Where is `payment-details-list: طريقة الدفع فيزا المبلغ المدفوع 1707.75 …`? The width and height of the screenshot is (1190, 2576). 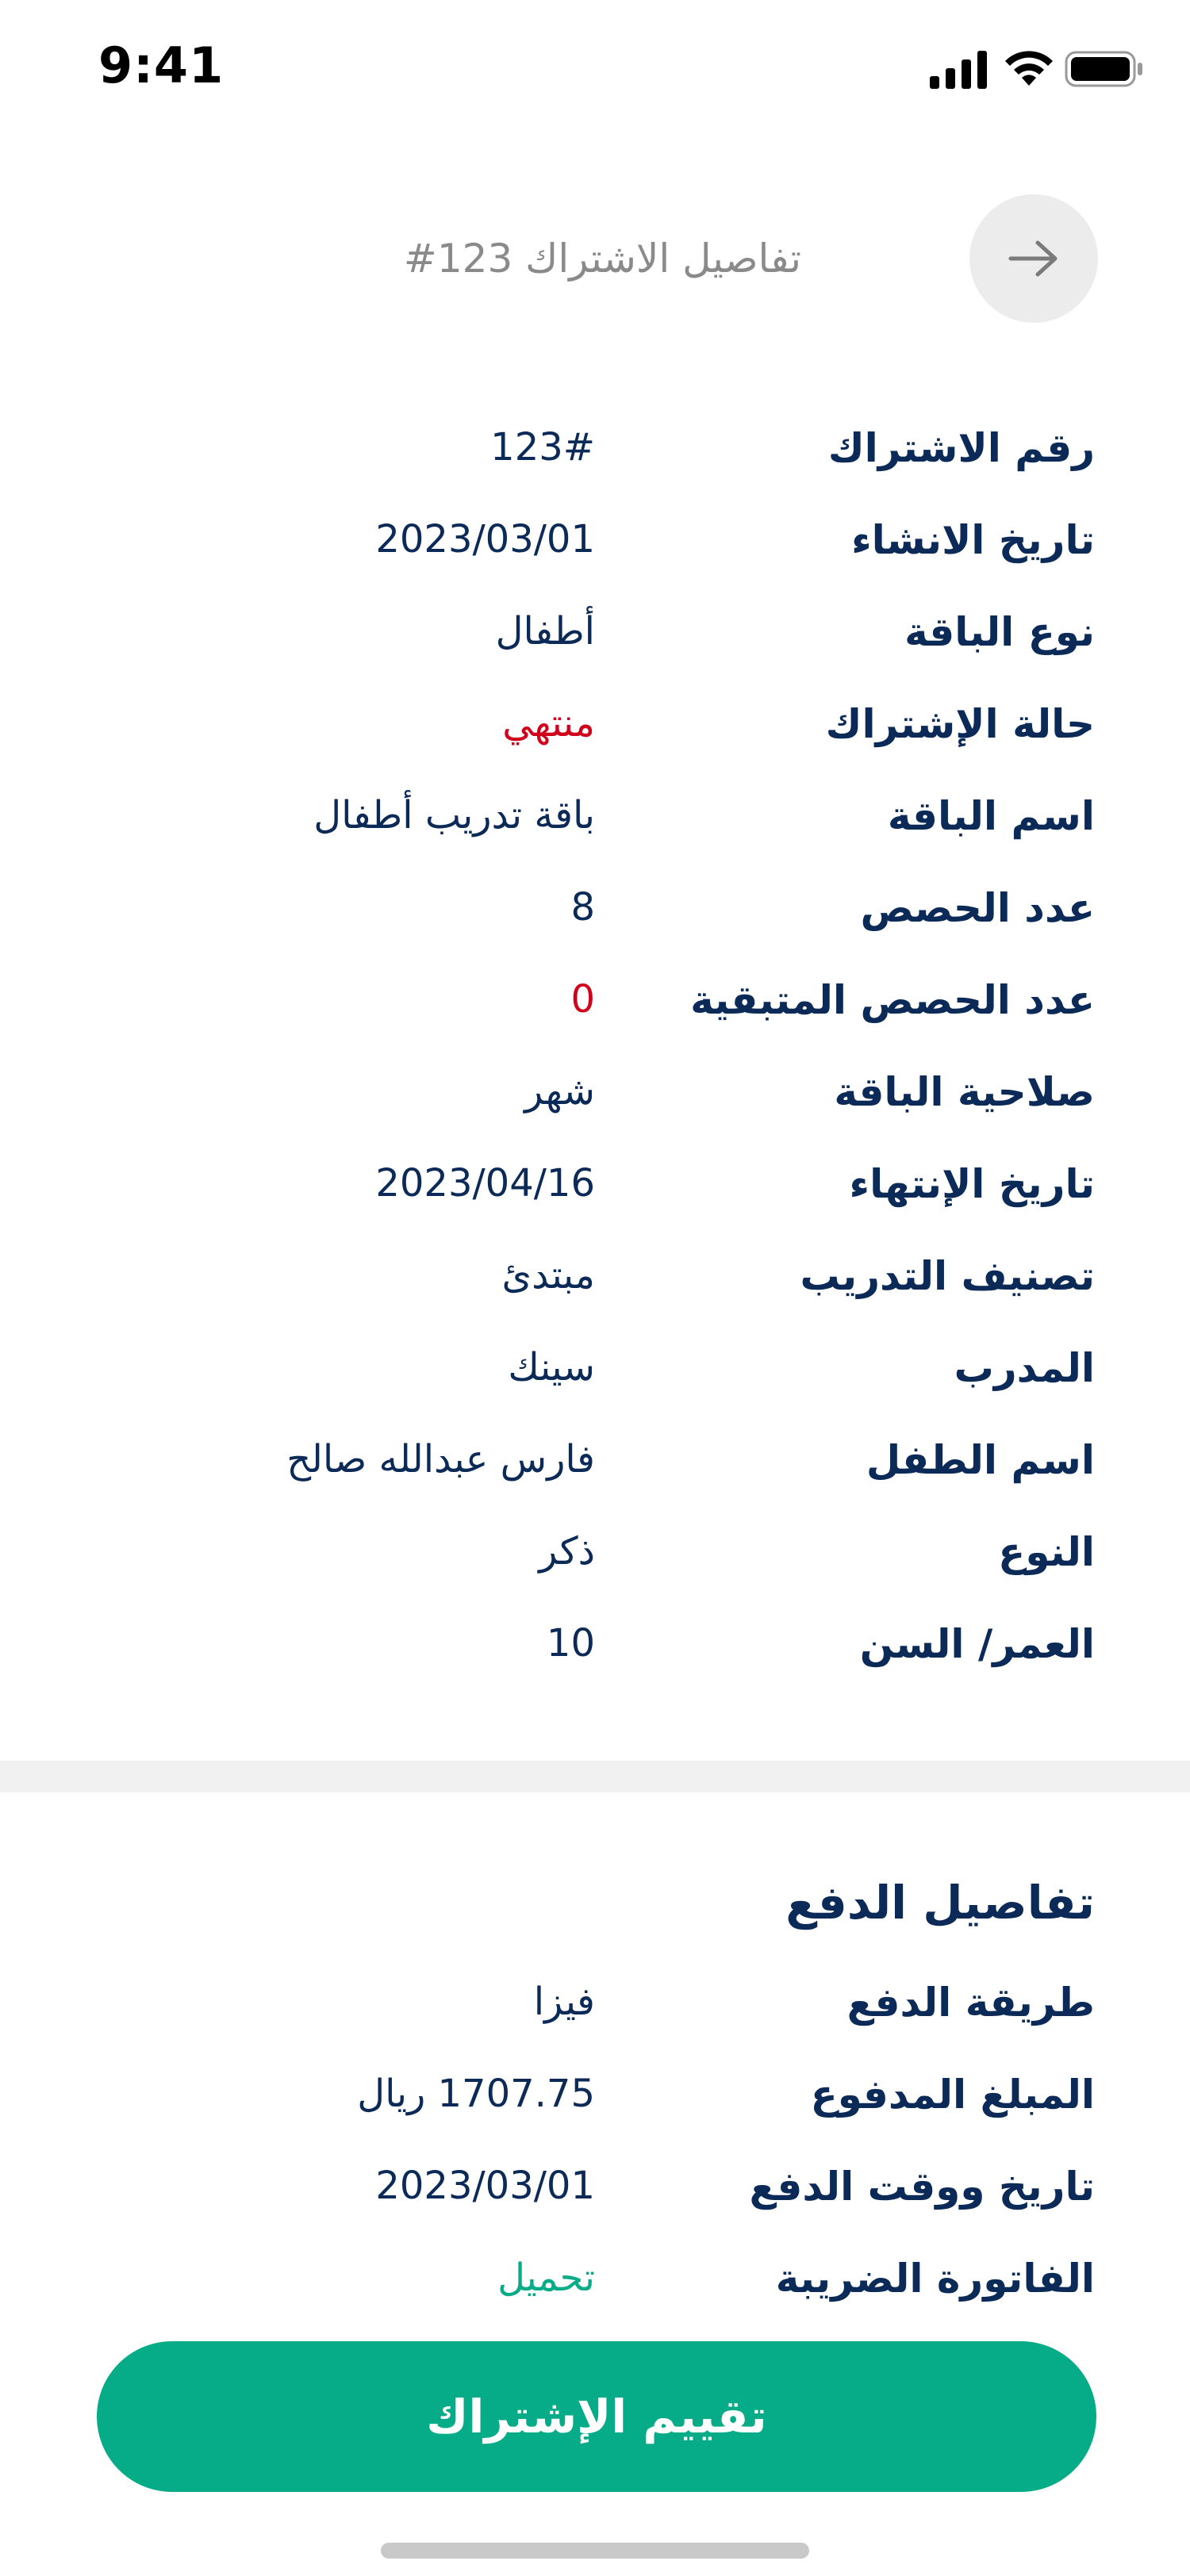
payment-details-list: طريقة الدفع فيزا المبلغ المدفوع 1707.75 … is located at coordinates (595, 2141).